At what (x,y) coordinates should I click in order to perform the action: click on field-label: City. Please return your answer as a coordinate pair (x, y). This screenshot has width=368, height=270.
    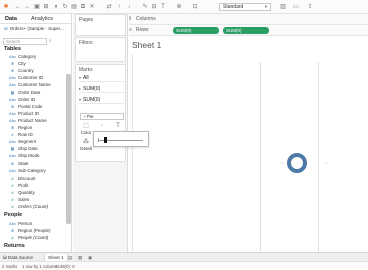
    Looking at the image, I should click on (22, 64).